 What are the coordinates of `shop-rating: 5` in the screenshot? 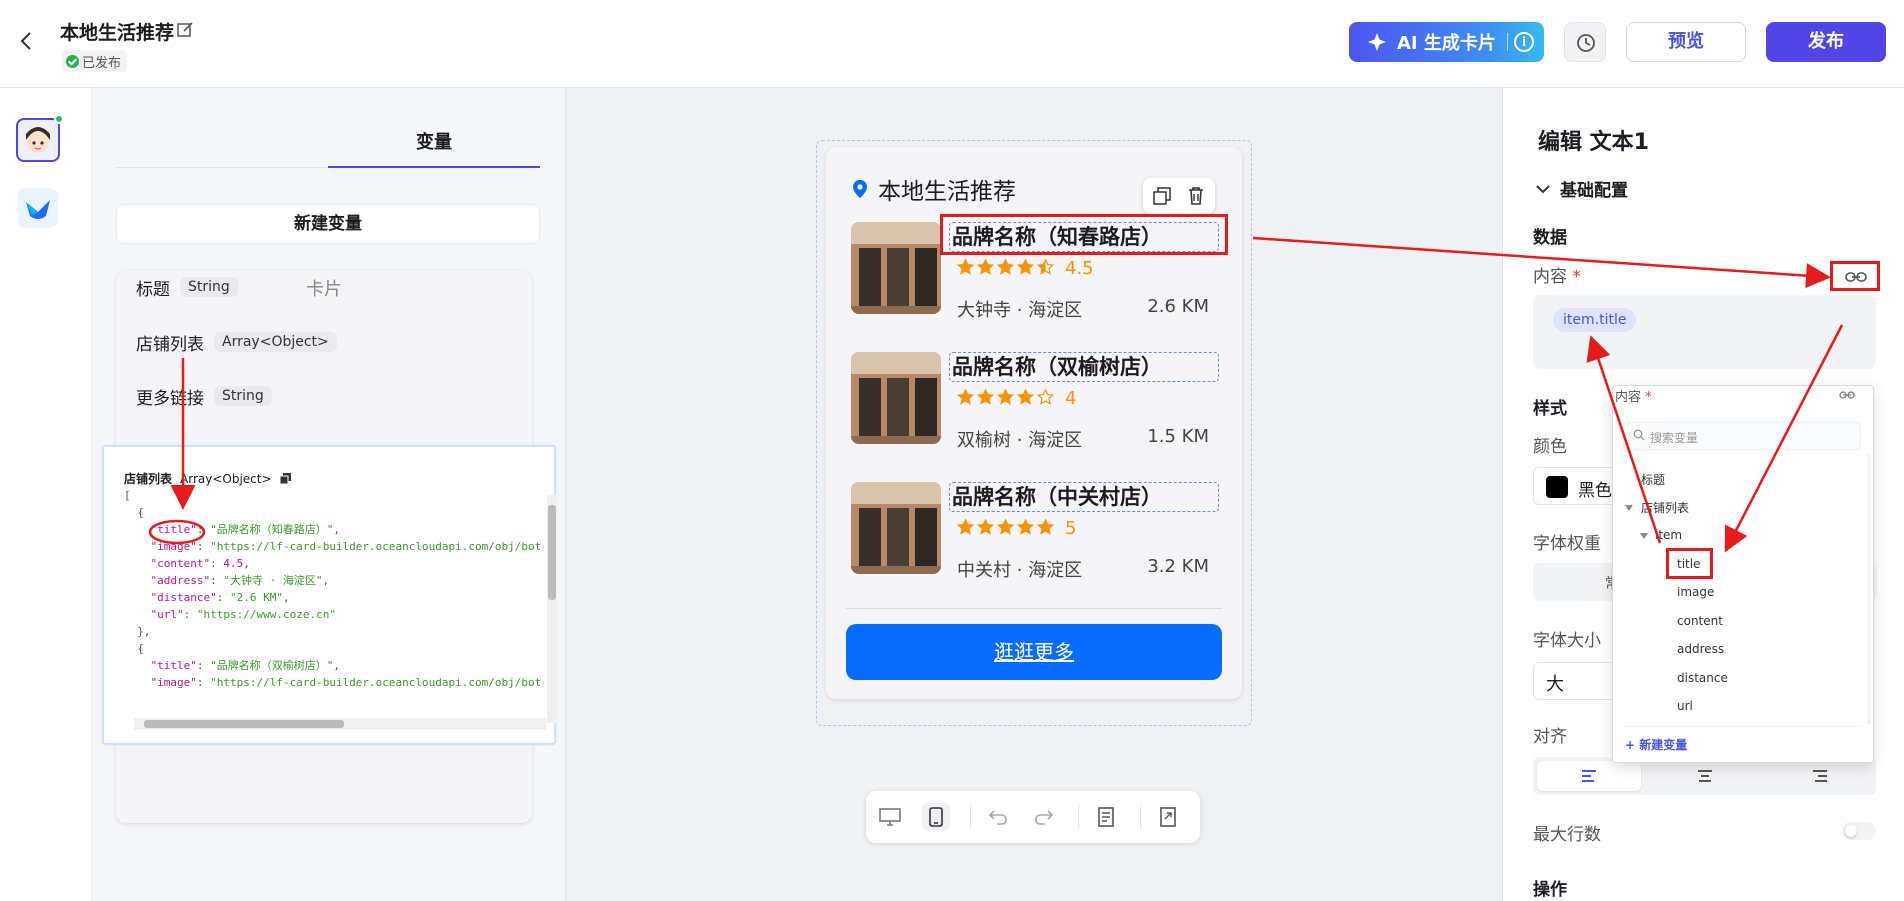 It's located at (1016, 528).